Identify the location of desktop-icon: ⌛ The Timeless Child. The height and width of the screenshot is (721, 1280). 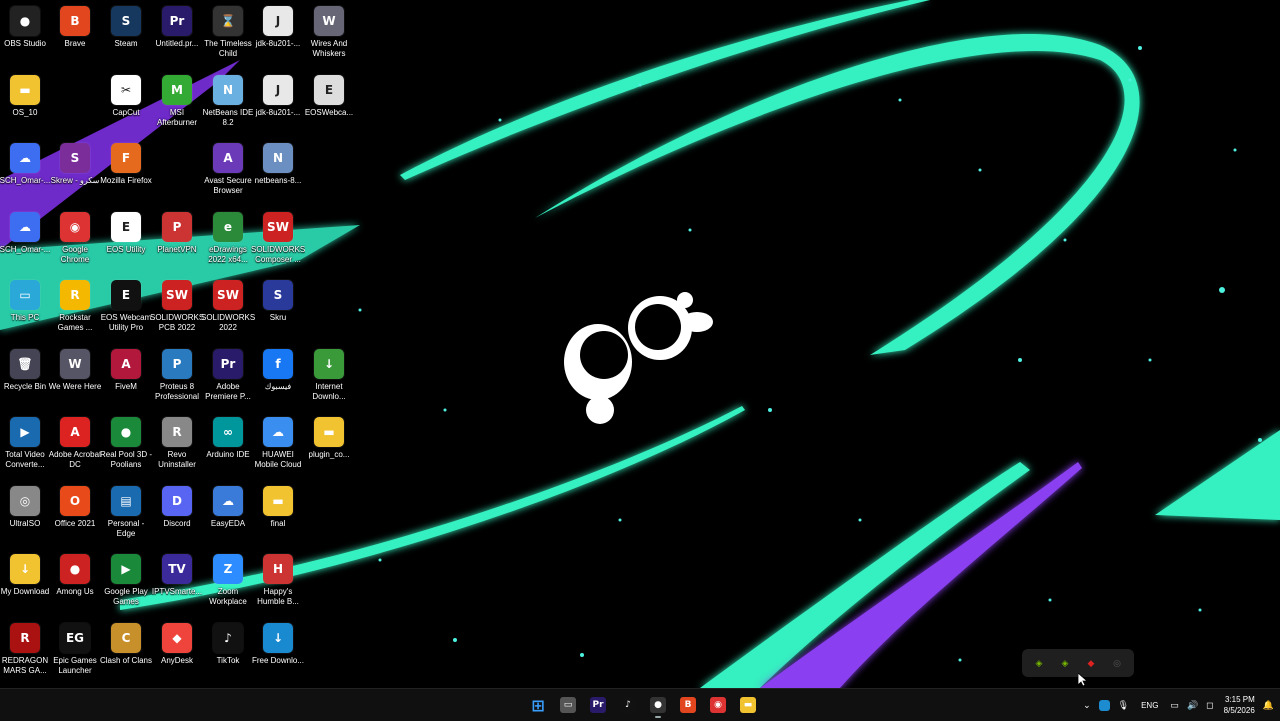
(228, 32).